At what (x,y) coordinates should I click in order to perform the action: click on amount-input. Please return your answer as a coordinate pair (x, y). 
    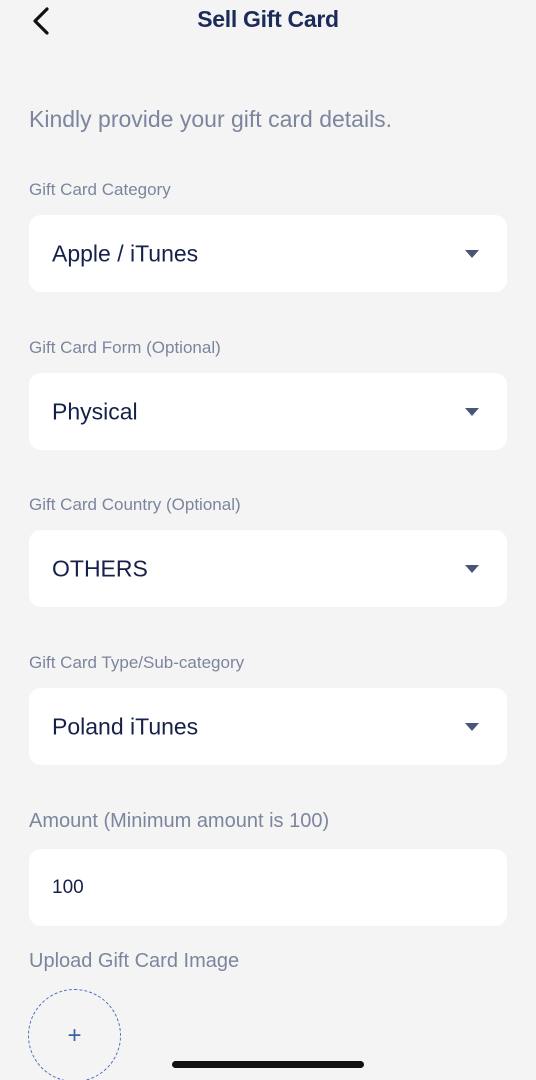
    Looking at the image, I should click on (267, 887).